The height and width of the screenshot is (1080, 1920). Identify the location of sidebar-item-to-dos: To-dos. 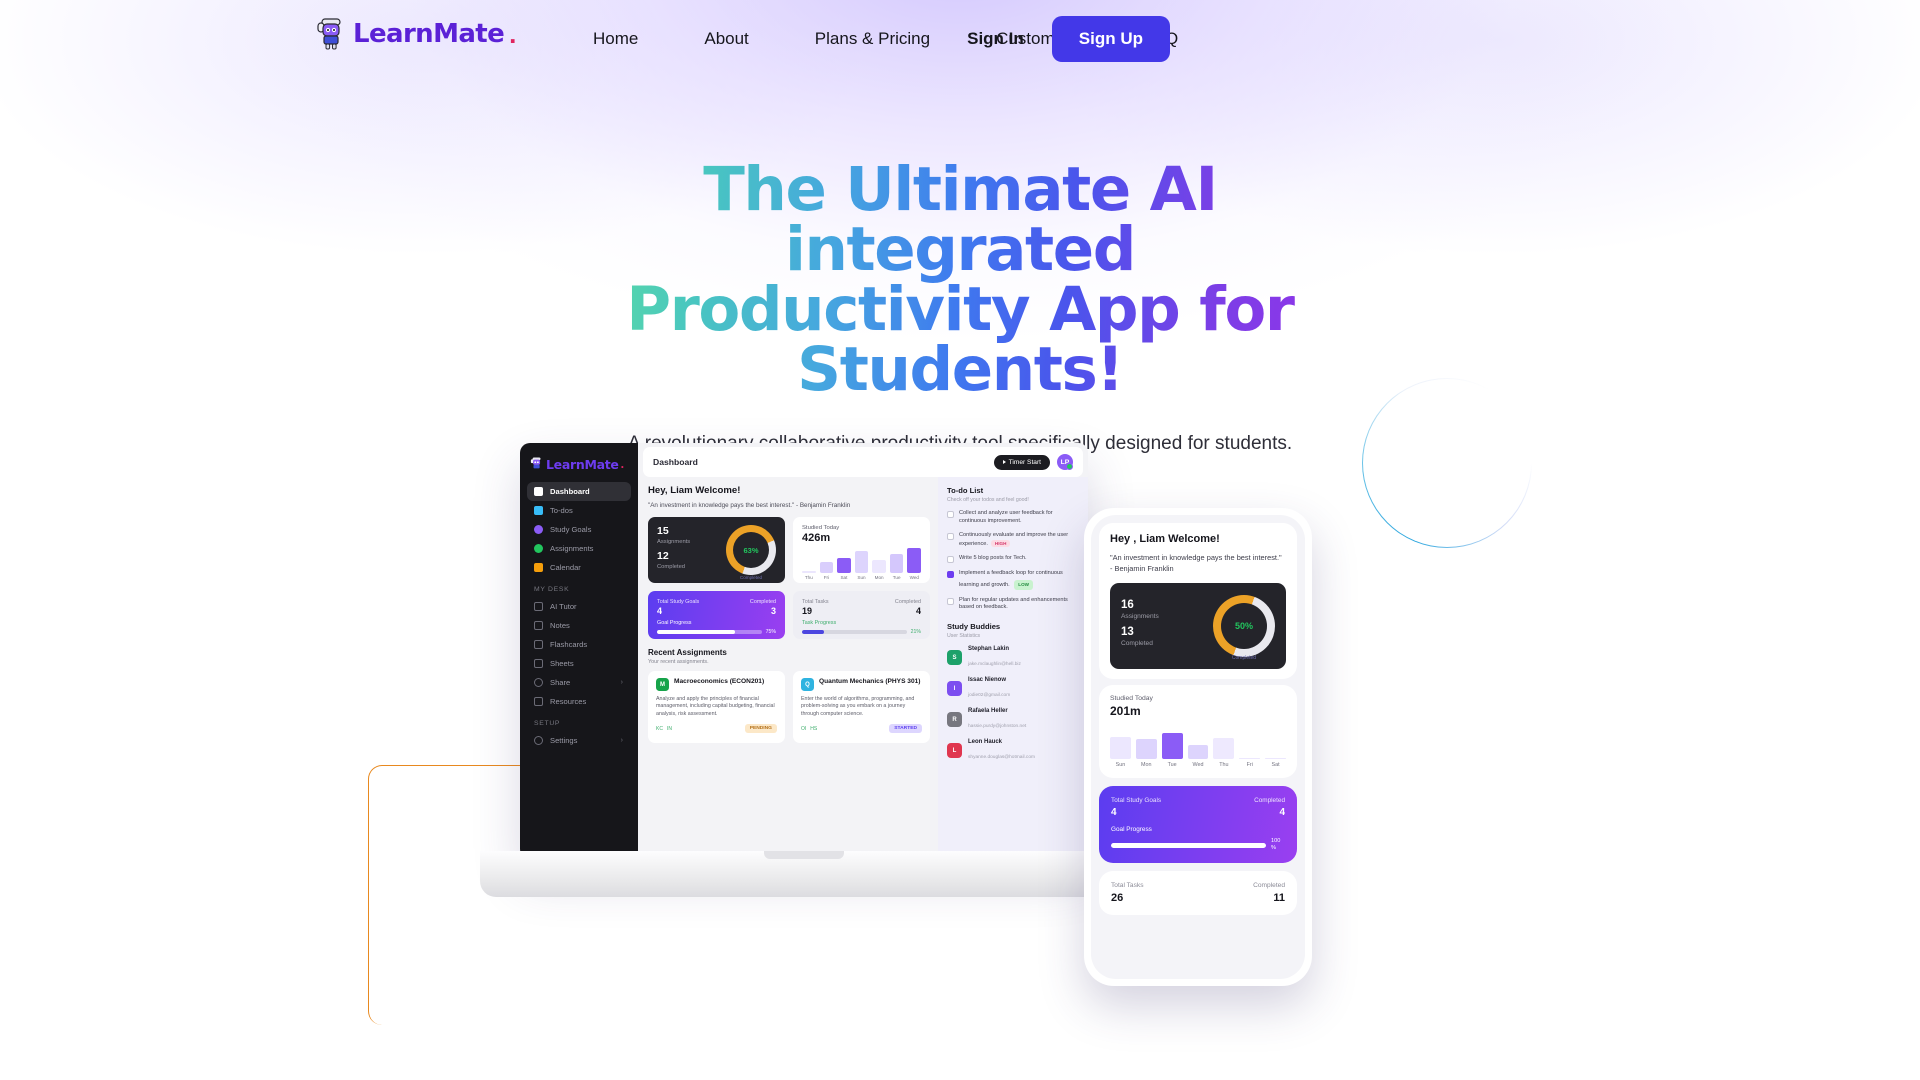
(579, 510).